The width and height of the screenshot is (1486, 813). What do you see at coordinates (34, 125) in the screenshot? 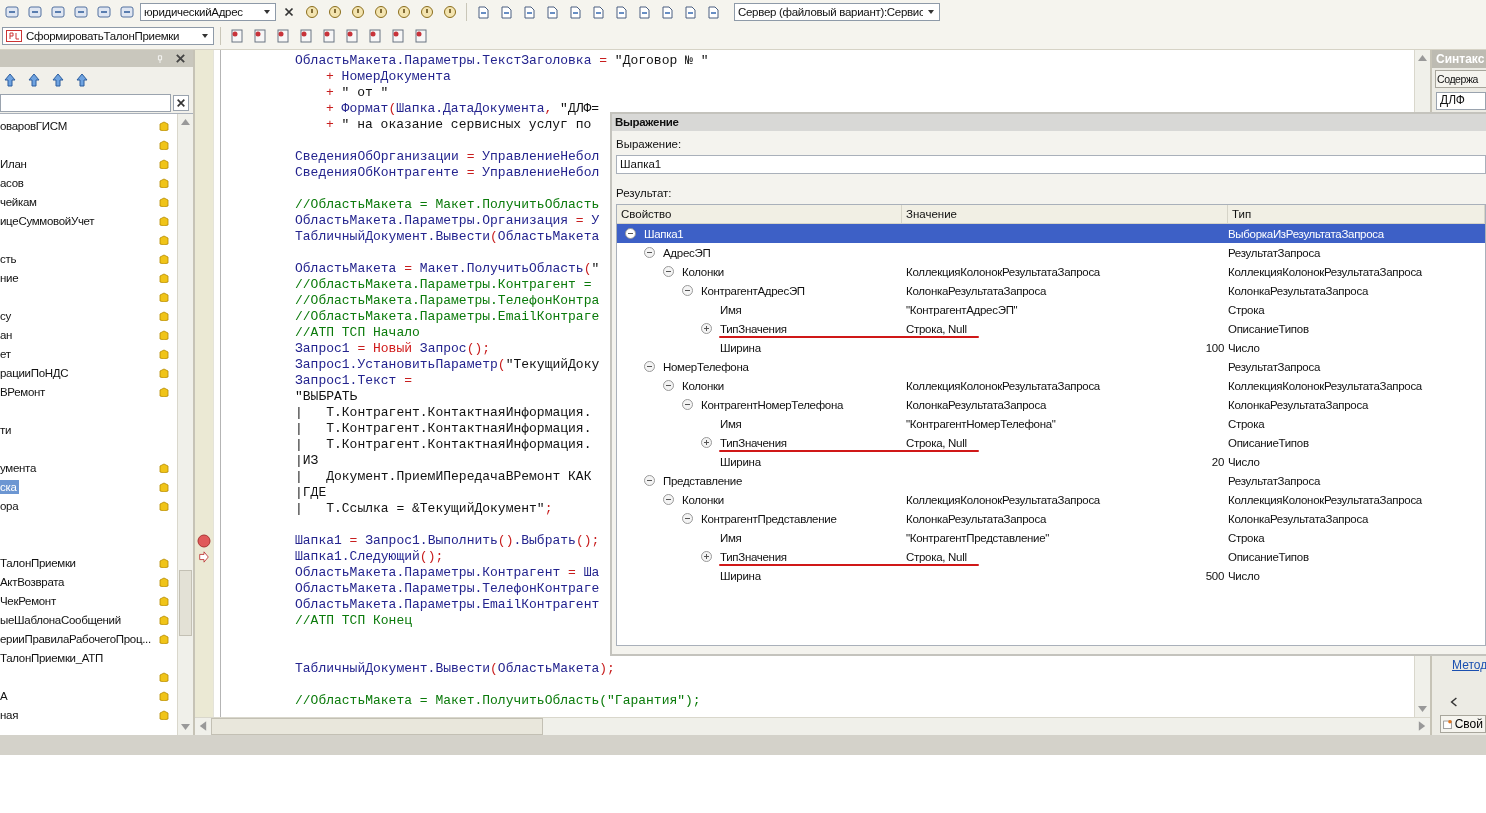
I see `tree-item: оваровГИСМ` at bounding box center [34, 125].